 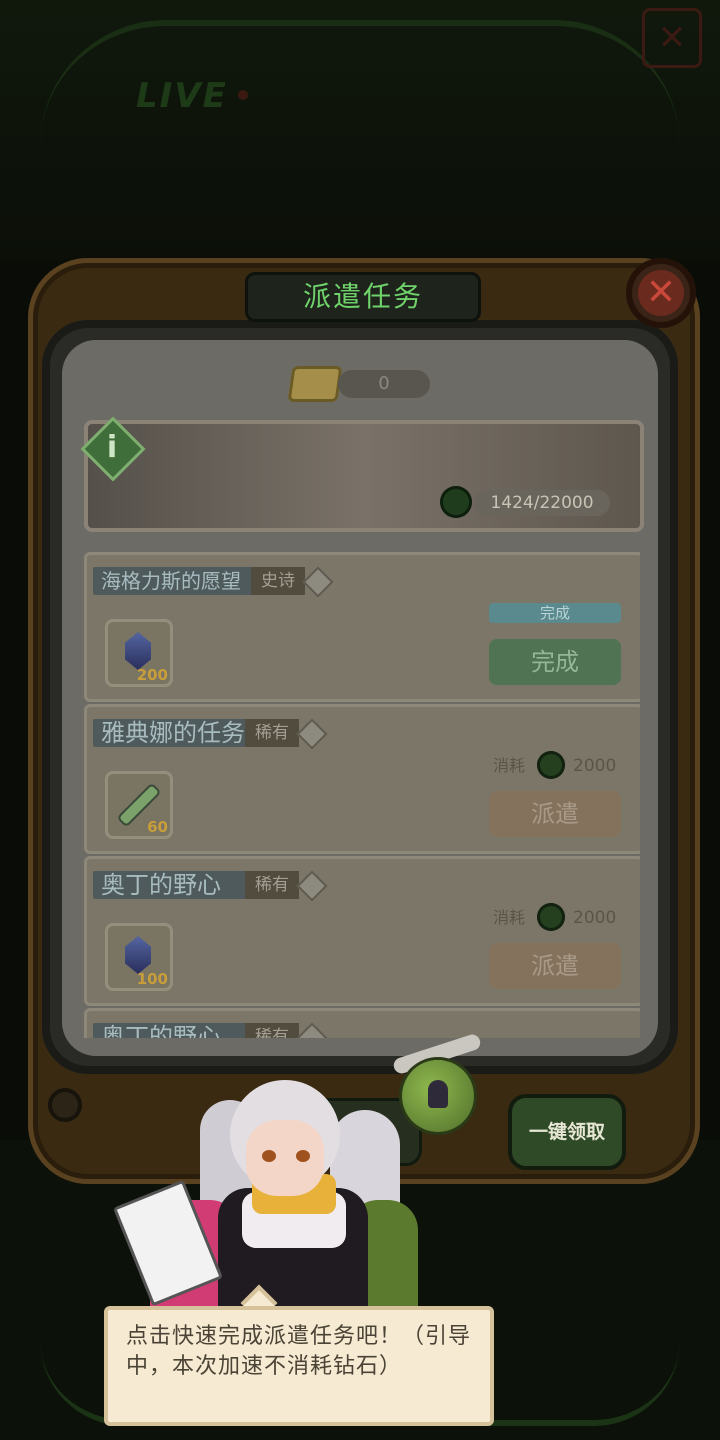 I want to click on claim-all-button: 一键领取, so click(x=567, y=1132).